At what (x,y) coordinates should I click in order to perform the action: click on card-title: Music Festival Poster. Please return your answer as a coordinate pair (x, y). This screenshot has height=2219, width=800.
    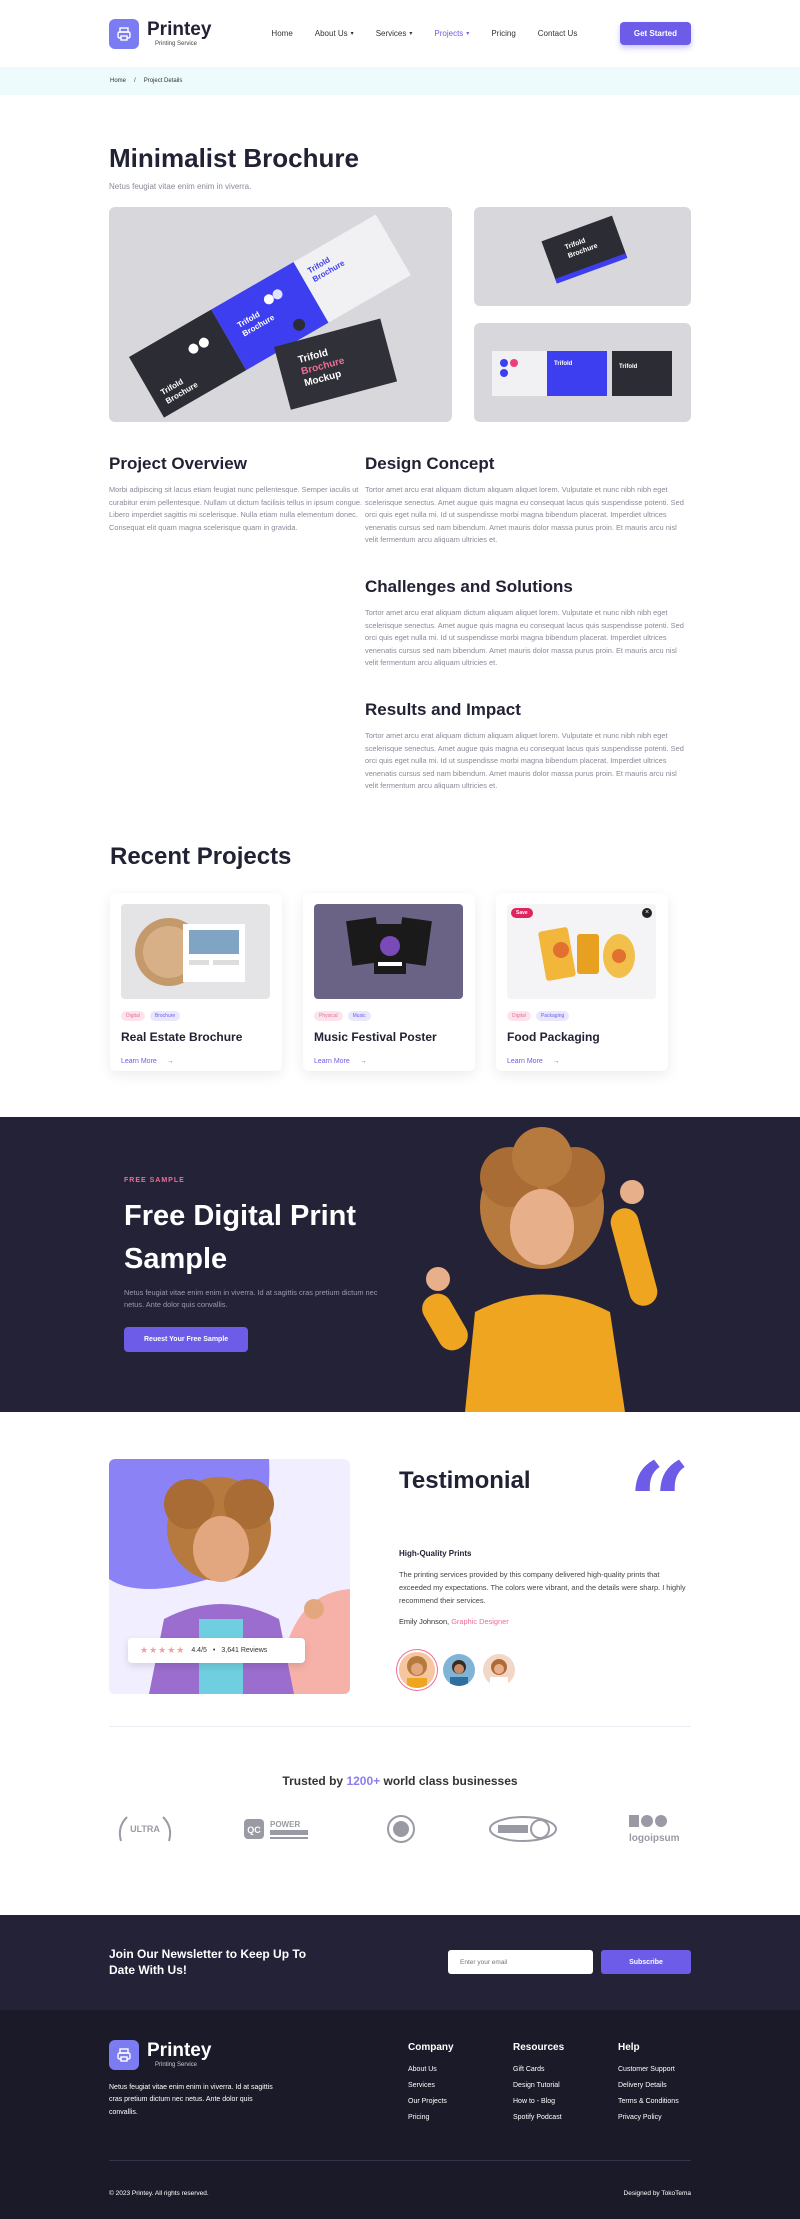
    Looking at the image, I should click on (389, 1037).